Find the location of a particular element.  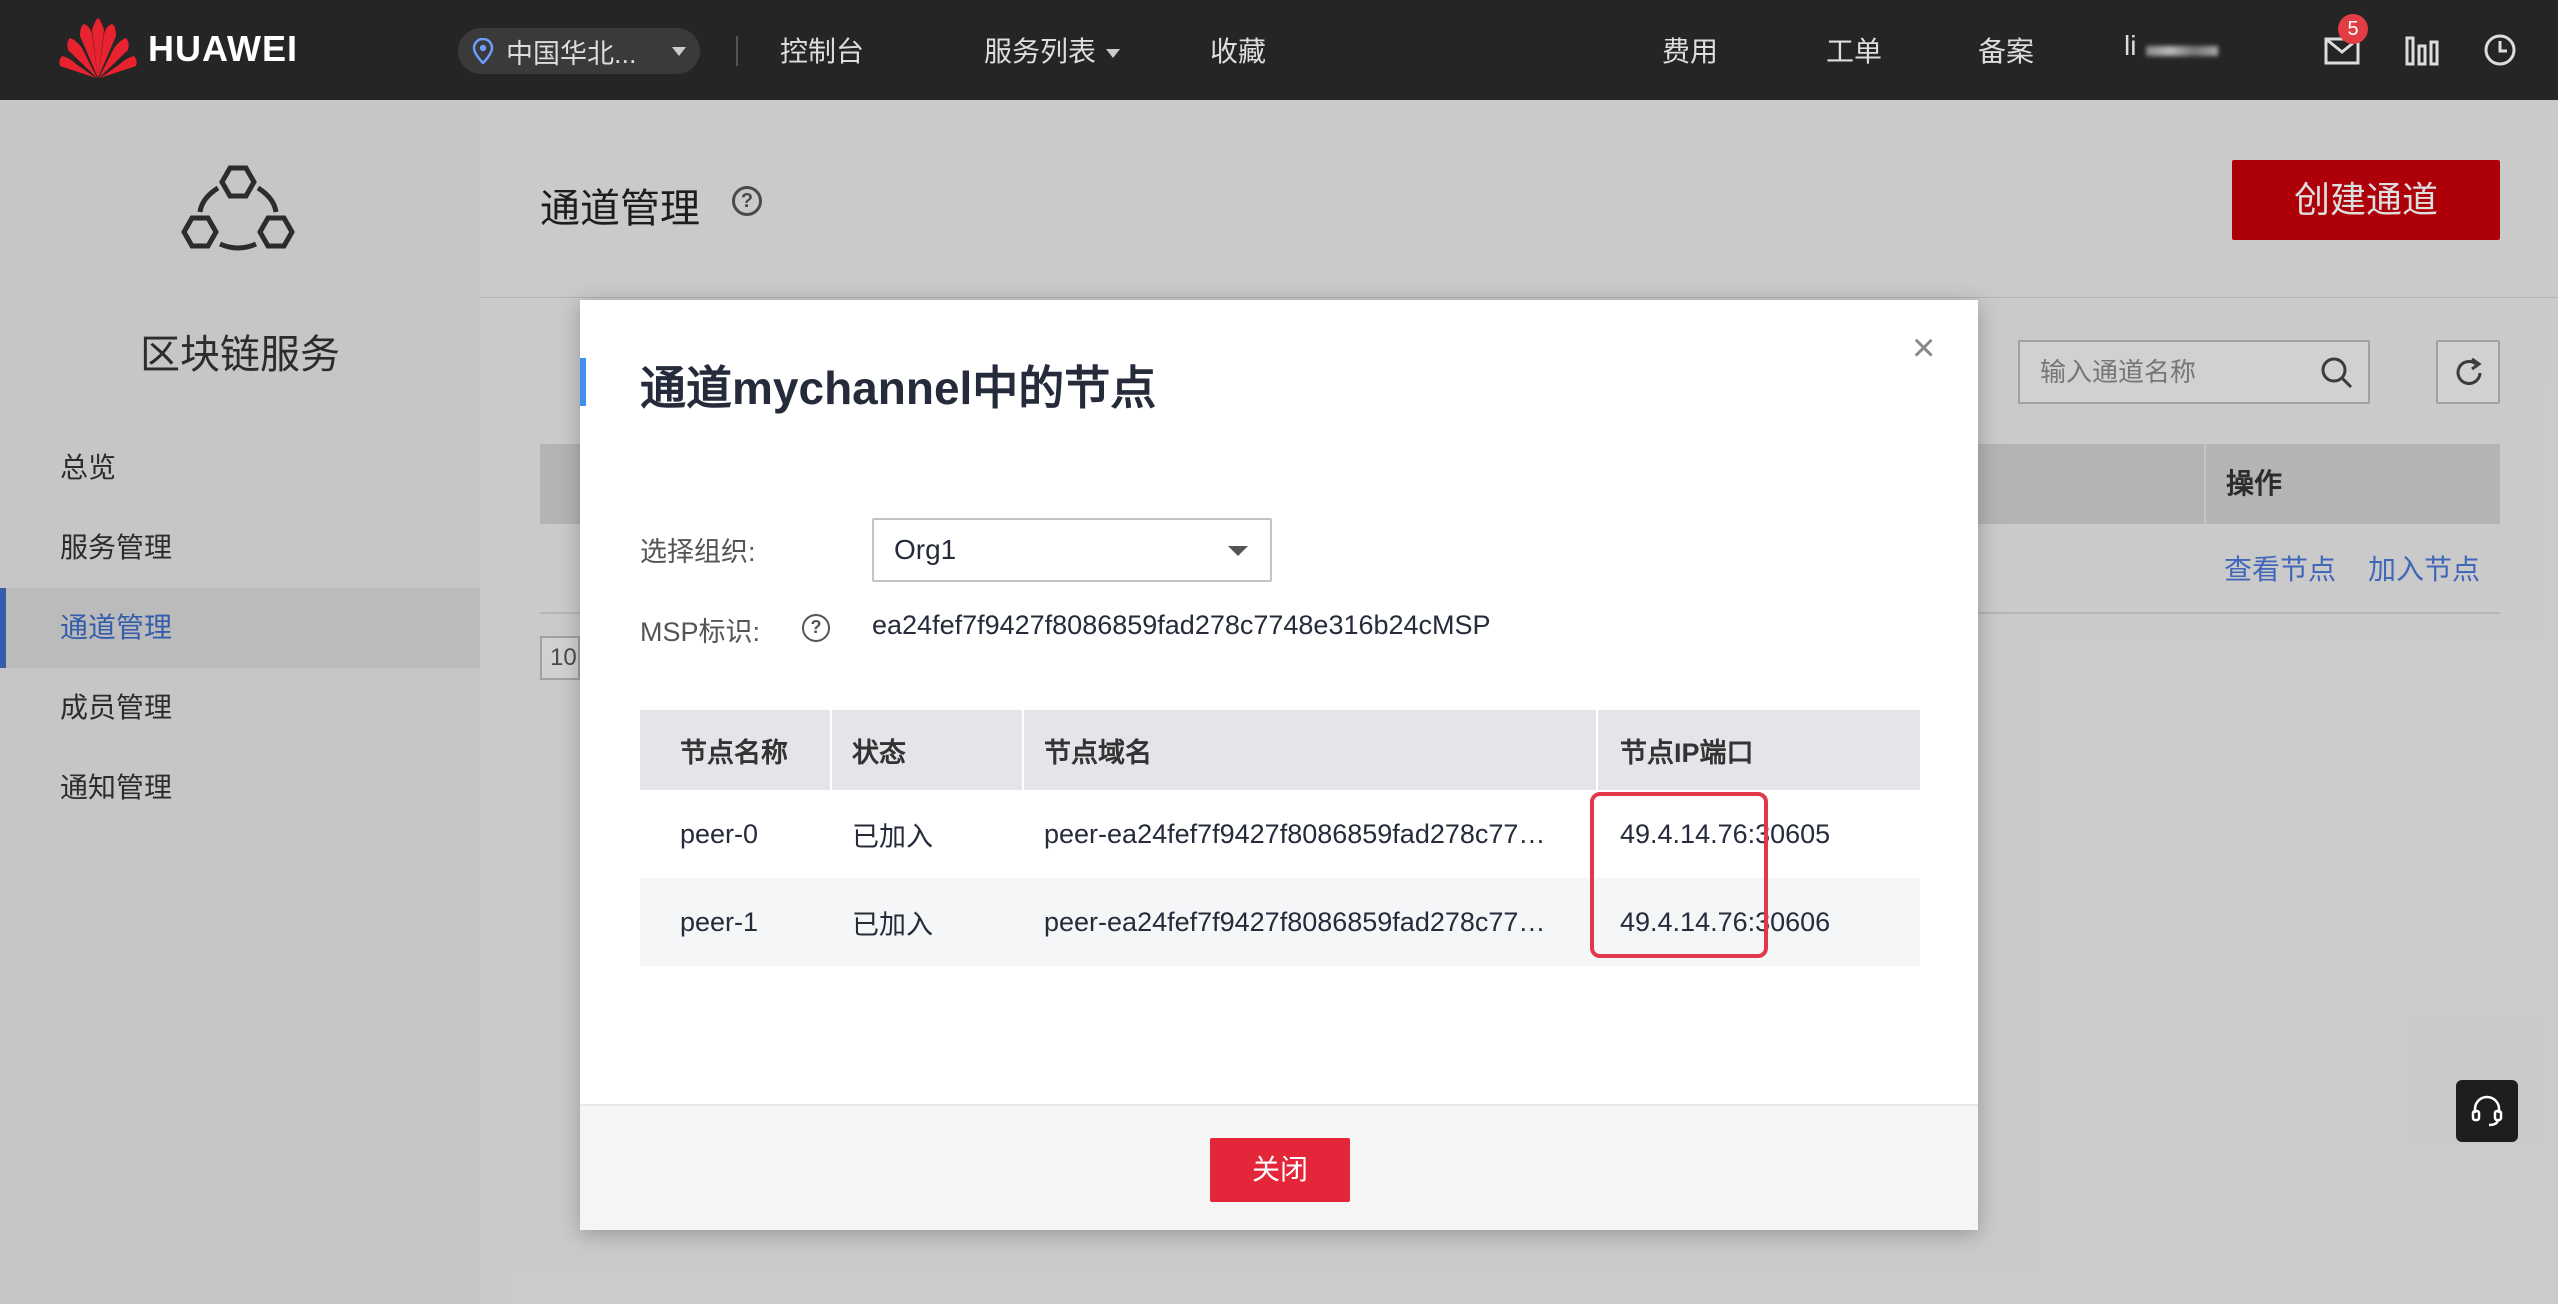

customer-service-button is located at coordinates (2487, 1111).